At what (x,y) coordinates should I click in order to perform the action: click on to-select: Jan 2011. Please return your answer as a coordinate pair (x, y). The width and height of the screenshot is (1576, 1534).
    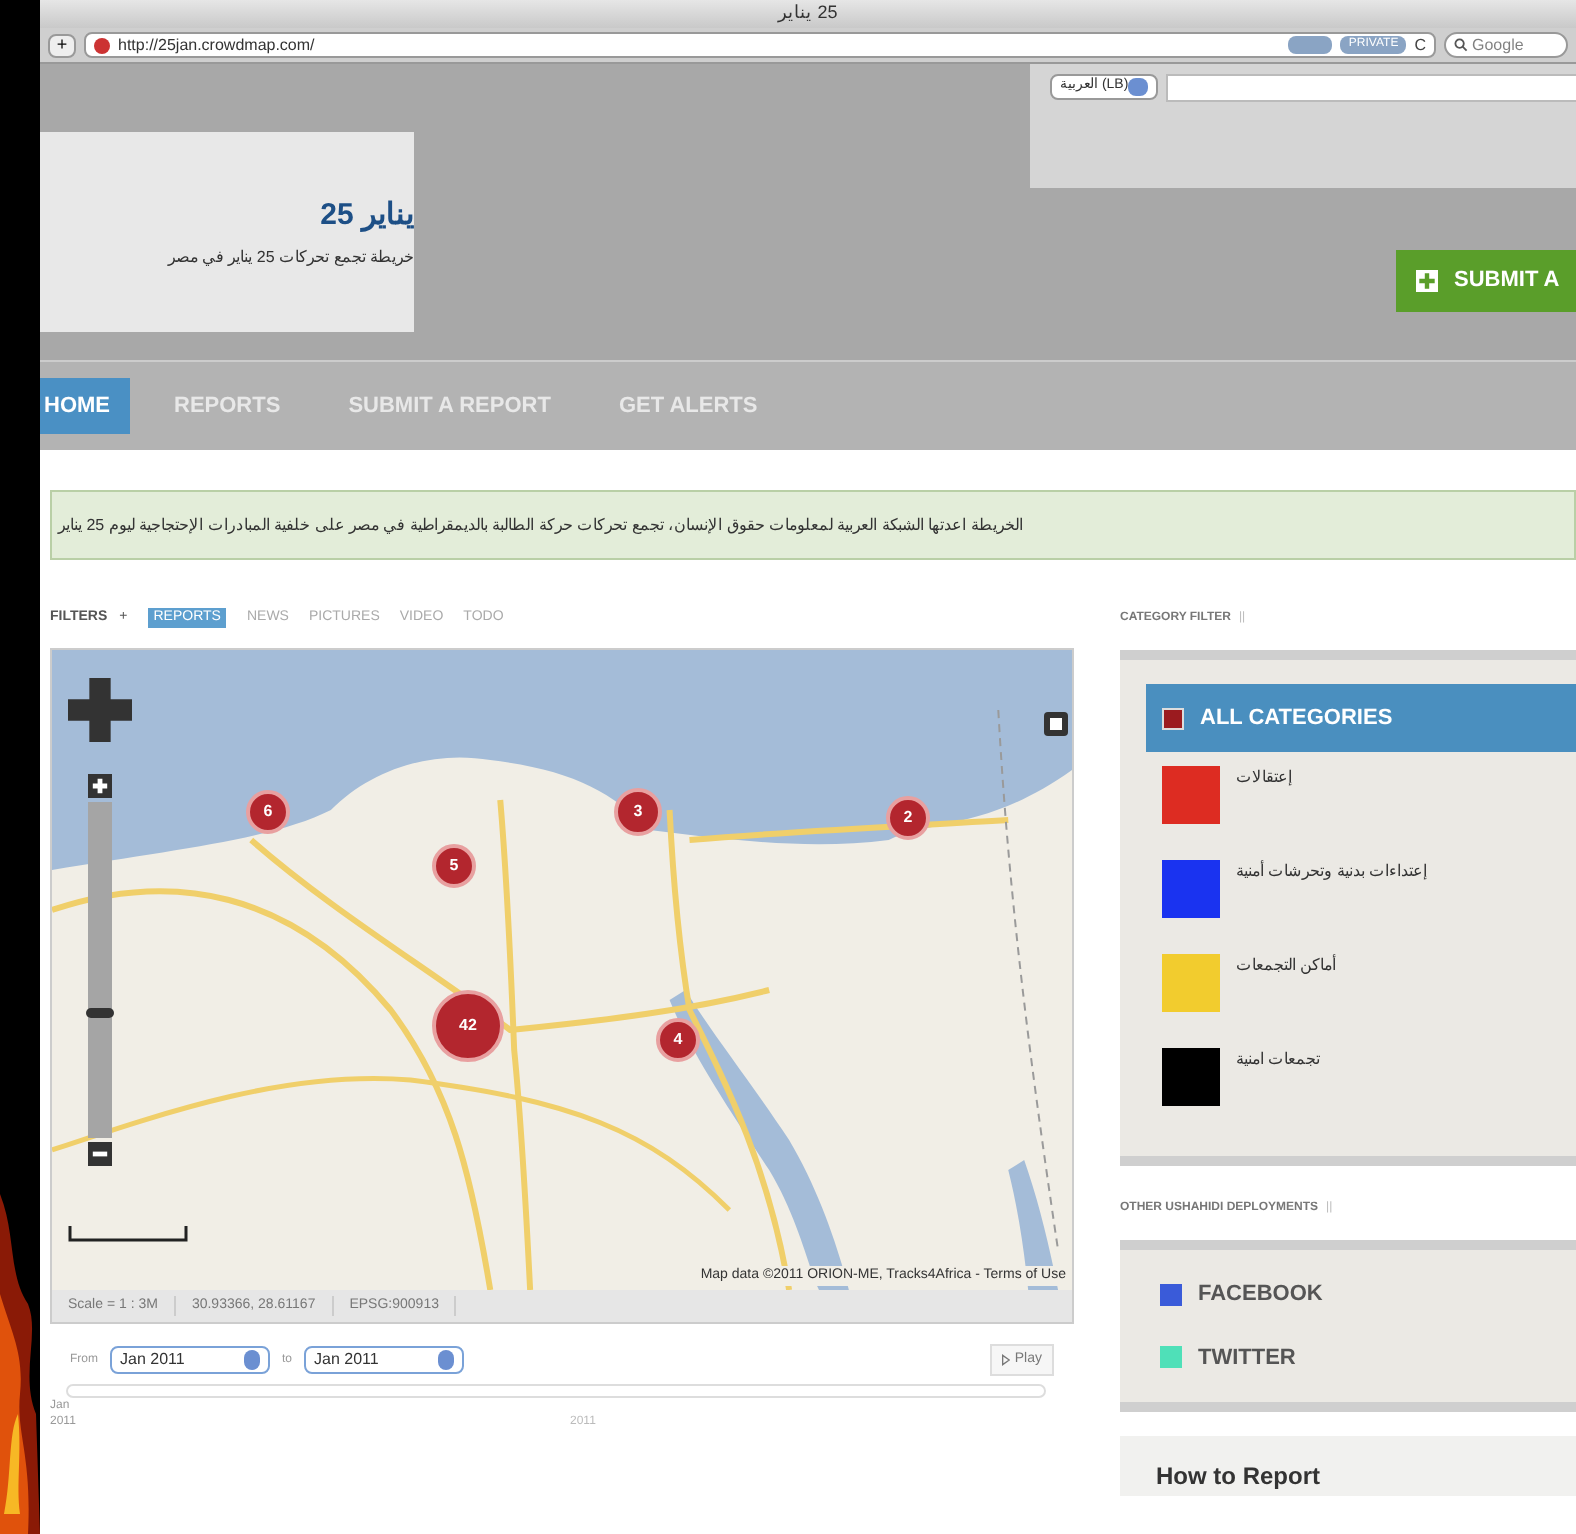
    Looking at the image, I should click on (384, 1360).